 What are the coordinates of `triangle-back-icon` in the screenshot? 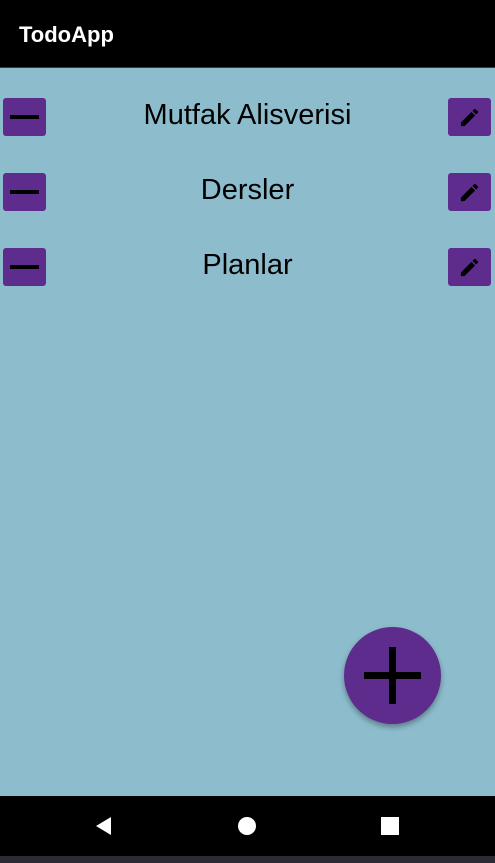 It's located at (103, 826).